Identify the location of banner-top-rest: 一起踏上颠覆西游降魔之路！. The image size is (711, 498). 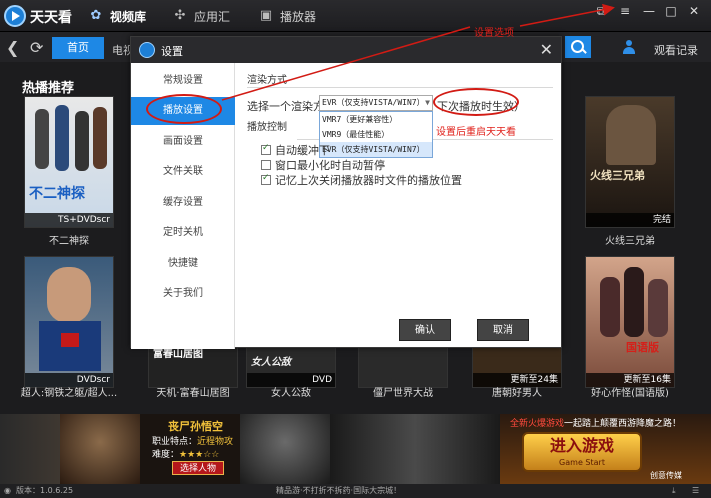
(623, 424).